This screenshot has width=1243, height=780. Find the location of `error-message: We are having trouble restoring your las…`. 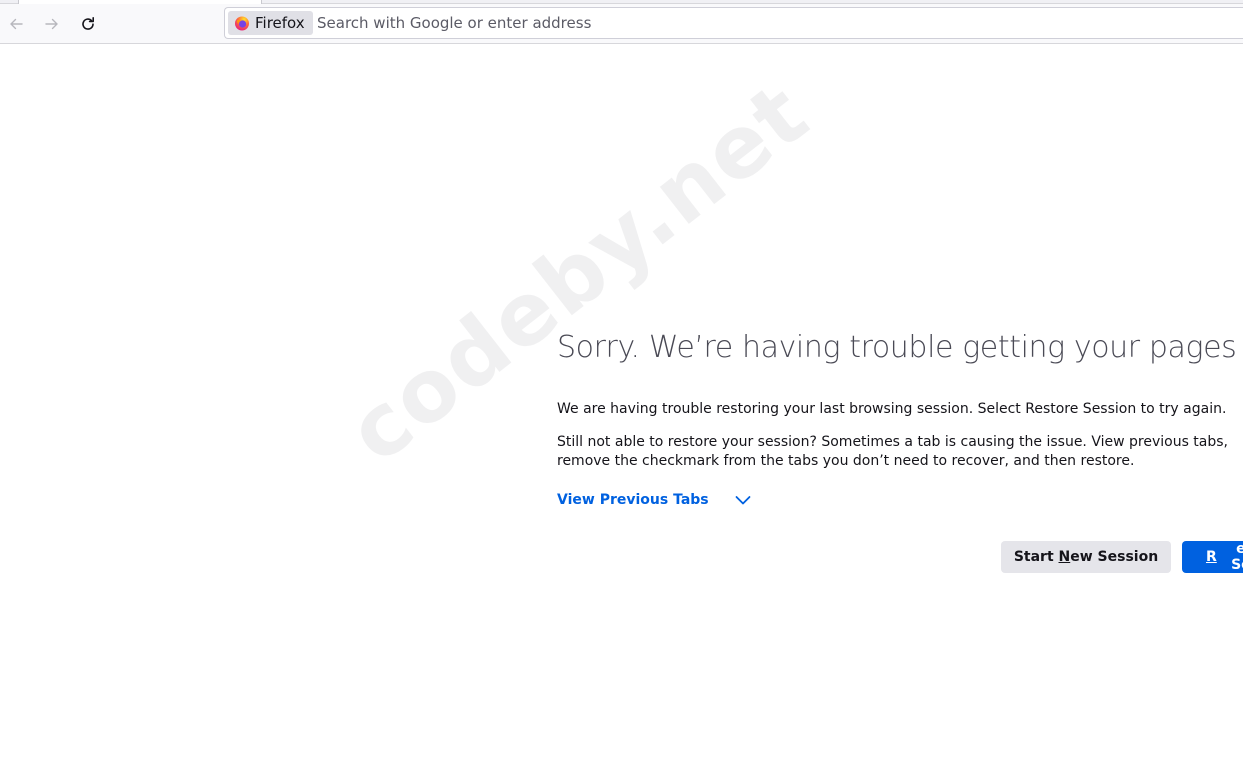

error-message: We are having trouble restoring your las… is located at coordinates (892, 409).